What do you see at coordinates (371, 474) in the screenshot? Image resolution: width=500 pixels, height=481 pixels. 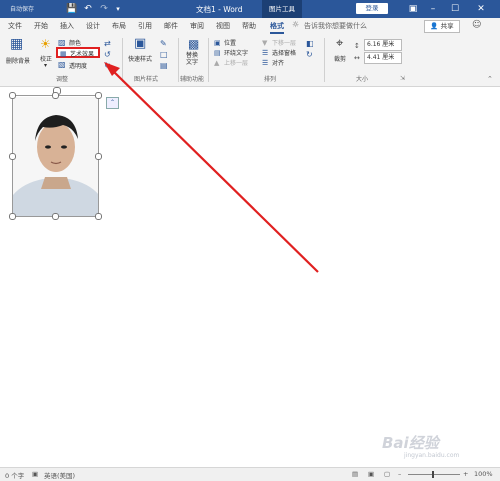 I see `print-layout-icon: ▣` at bounding box center [371, 474].